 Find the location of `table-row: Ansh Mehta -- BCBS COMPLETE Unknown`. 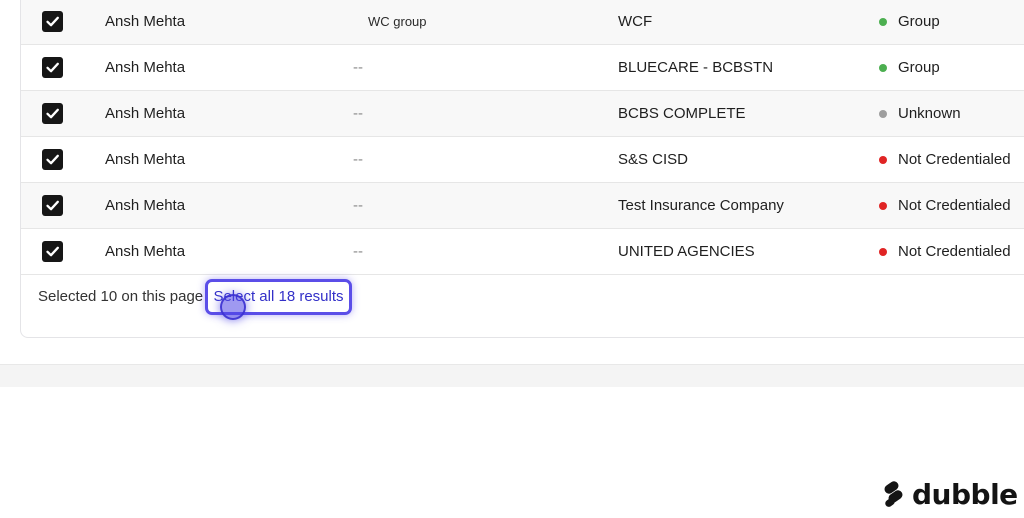

table-row: Ansh Mehta -- BCBS COMPLETE Unknown is located at coordinates (522, 114).